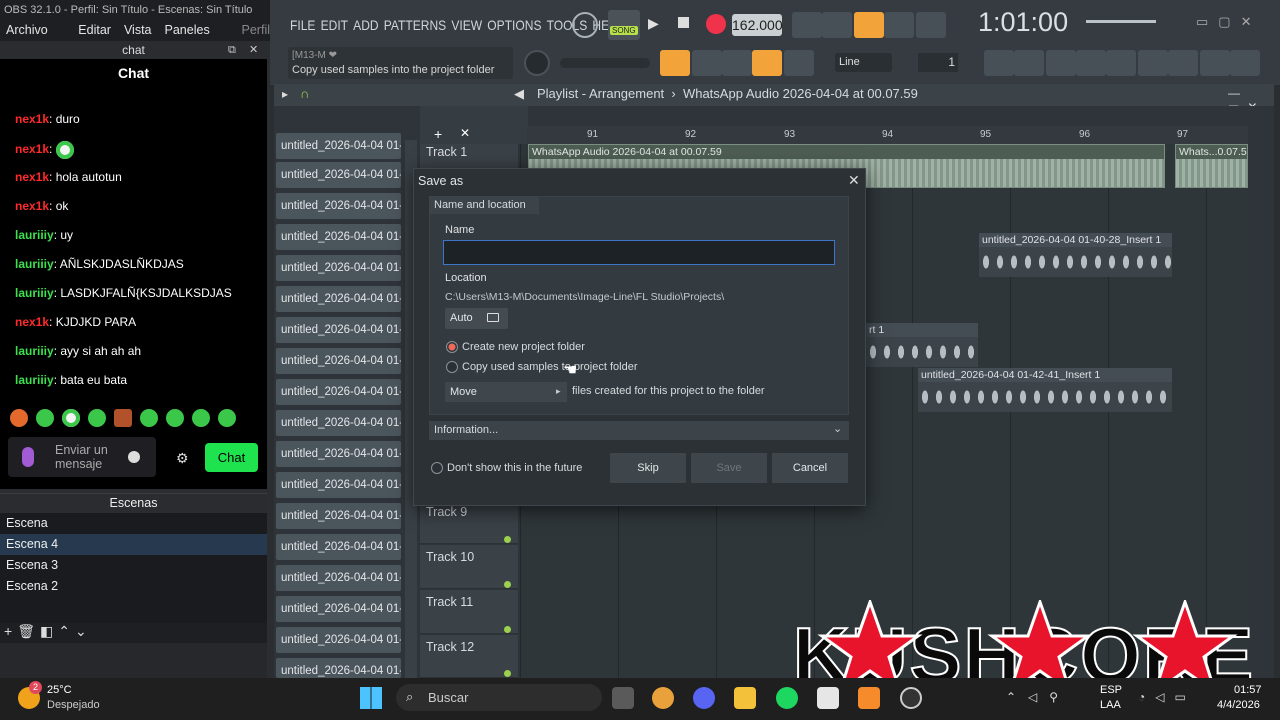 The image size is (1280, 720). Describe the element at coordinates (134, 457) in the screenshot. I see `emoji-icon` at that location.